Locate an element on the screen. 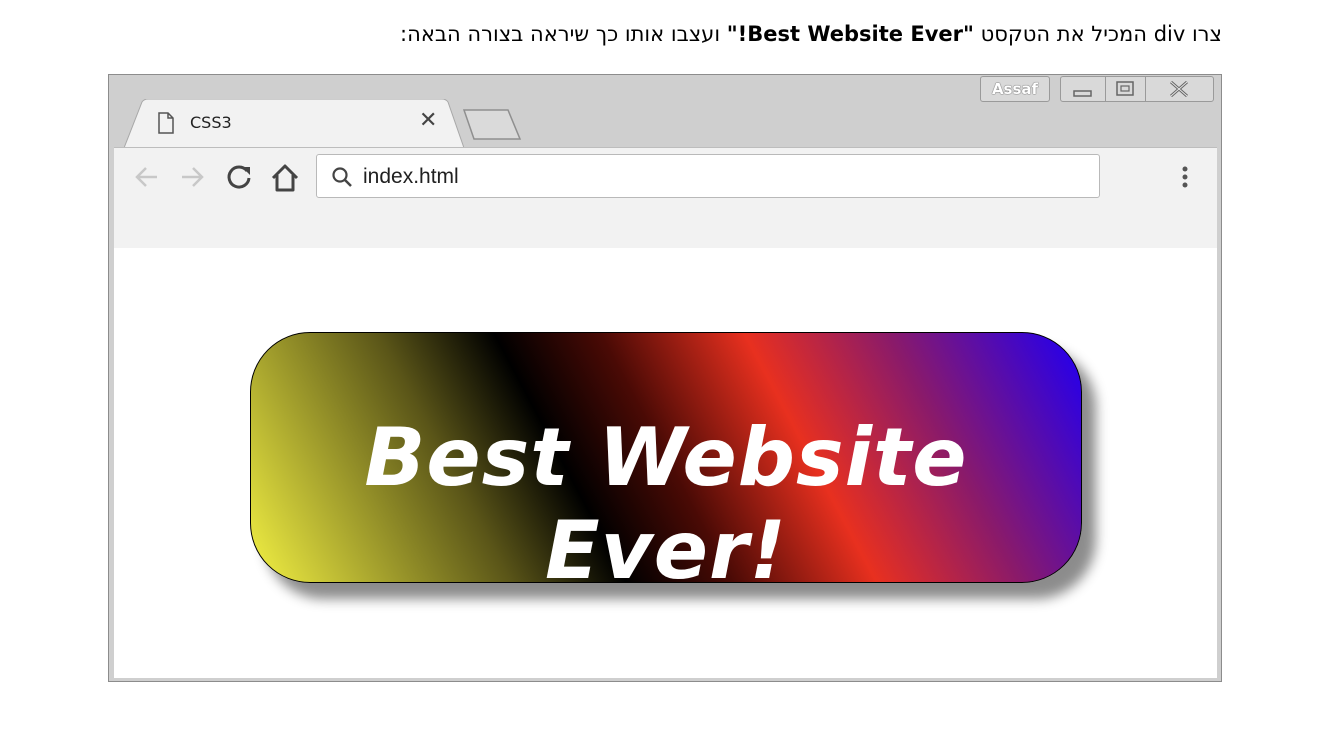  search-icon is located at coordinates (342, 177).